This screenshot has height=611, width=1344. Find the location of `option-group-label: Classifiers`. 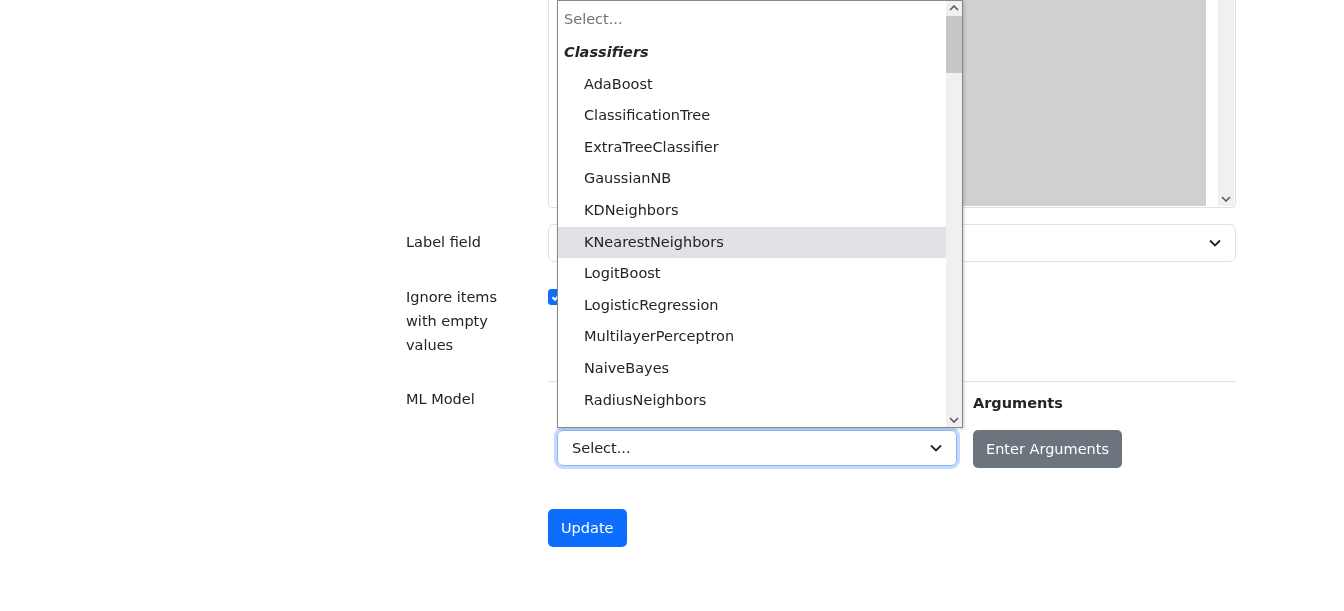

option-group-label: Classifiers is located at coordinates (606, 52).